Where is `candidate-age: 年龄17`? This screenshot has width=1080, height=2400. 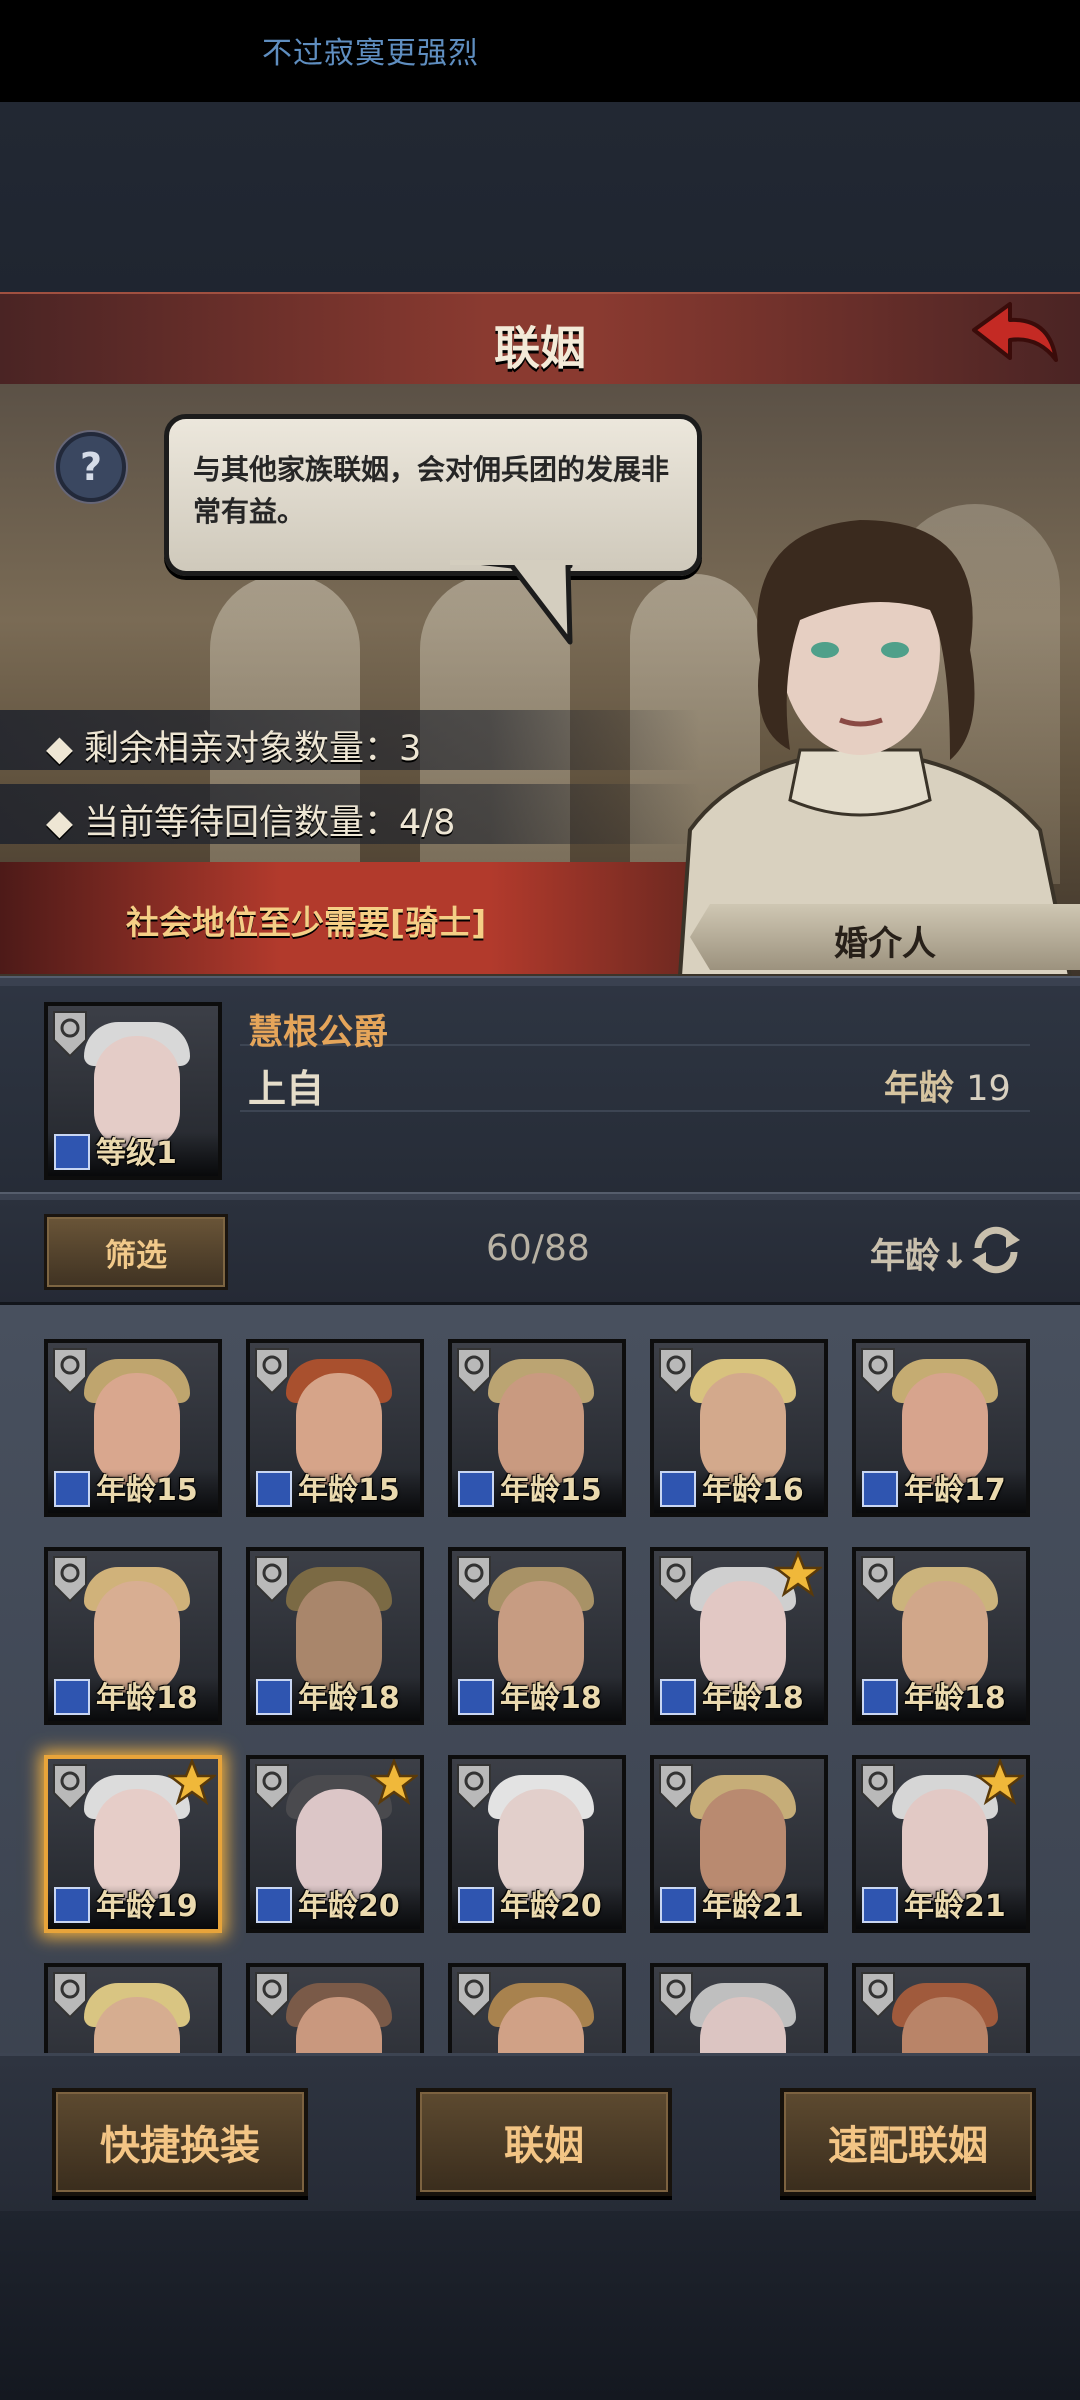 candidate-age: 年龄17 is located at coordinates (955, 1490).